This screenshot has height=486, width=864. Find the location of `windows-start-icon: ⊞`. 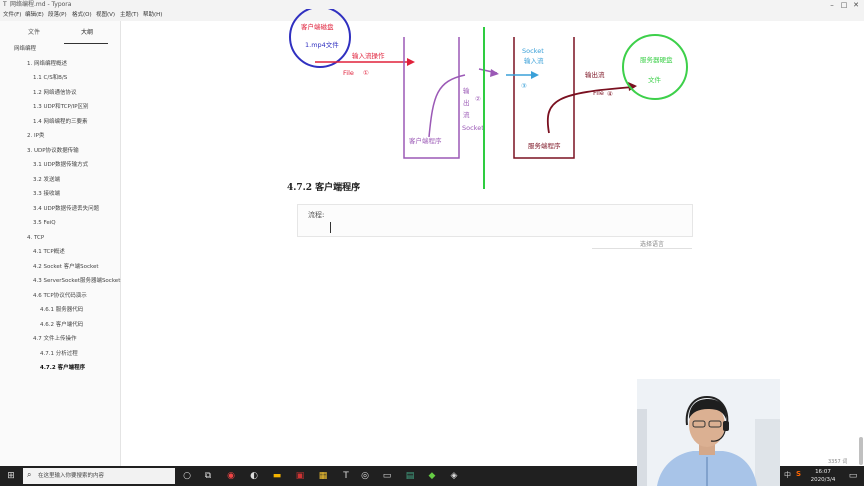

windows-start-icon: ⊞ is located at coordinates (11, 476).